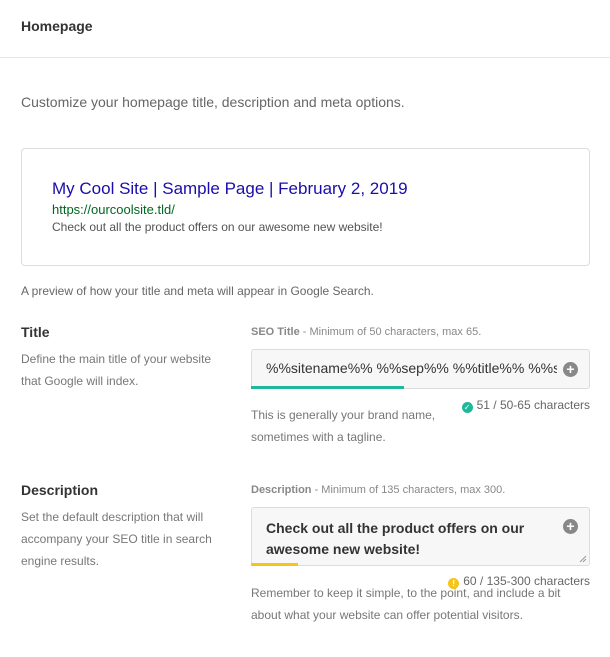 This screenshot has width=610, height=657. What do you see at coordinates (411, 368) in the screenshot?
I see `seo-title-input-value: %%sitename%% %%sep%% %%title%% %%sep%%` at bounding box center [411, 368].